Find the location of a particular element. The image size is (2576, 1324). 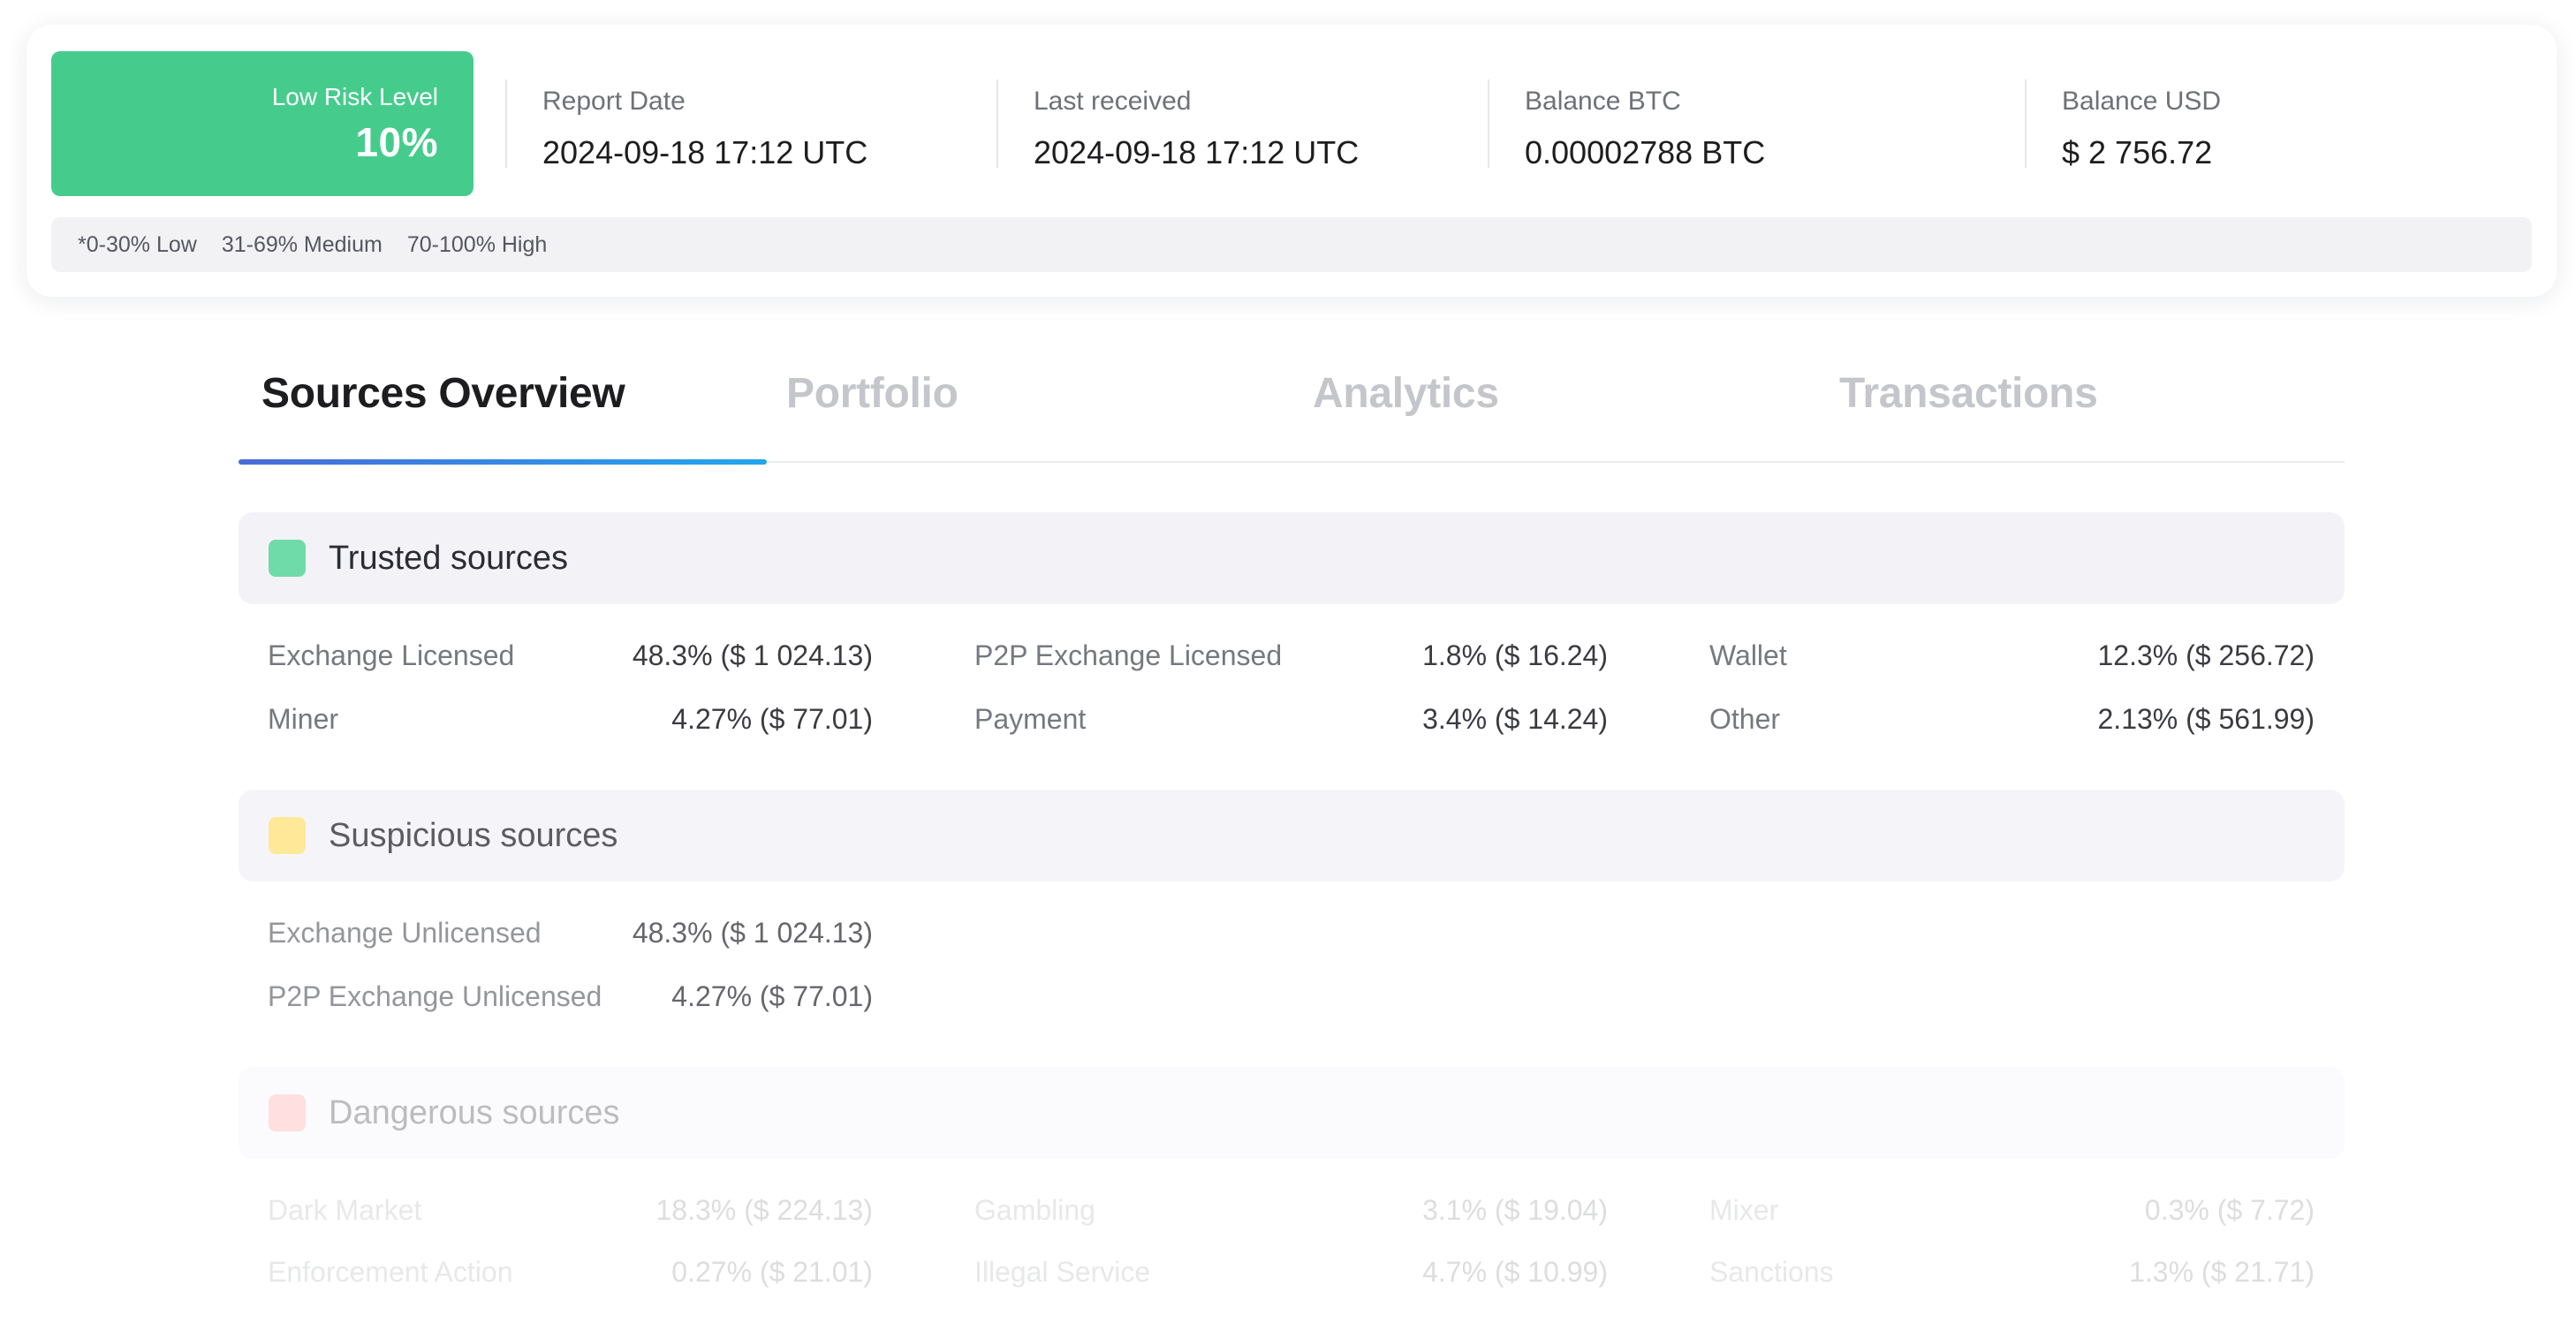

source-value: 2.13% ($ 561.99) is located at coordinates (2206, 719).